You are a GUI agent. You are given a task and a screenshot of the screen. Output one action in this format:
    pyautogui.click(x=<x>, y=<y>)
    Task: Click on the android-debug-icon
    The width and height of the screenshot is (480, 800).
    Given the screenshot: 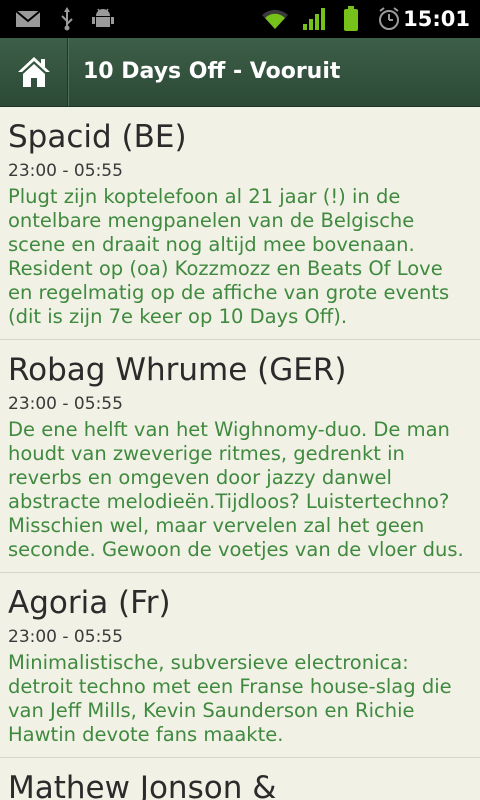 What is the action you would take?
    pyautogui.click(x=103, y=19)
    